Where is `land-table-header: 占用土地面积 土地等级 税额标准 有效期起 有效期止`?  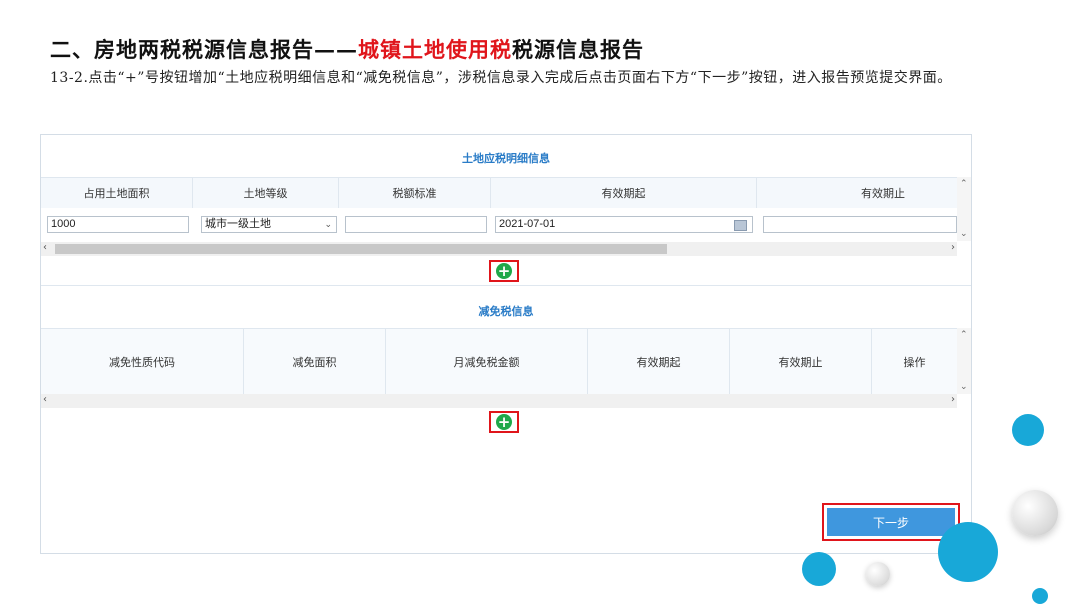 land-table-header: 占用土地面积 土地等级 税额标准 有效期起 有效期止 is located at coordinates (499, 192).